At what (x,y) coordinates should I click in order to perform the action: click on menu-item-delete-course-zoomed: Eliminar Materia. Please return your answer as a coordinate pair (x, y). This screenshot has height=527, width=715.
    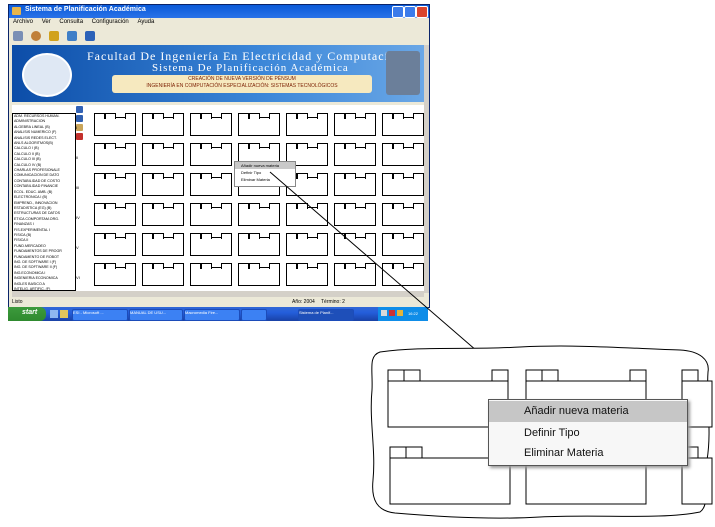
    Looking at the image, I should click on (588, 453).